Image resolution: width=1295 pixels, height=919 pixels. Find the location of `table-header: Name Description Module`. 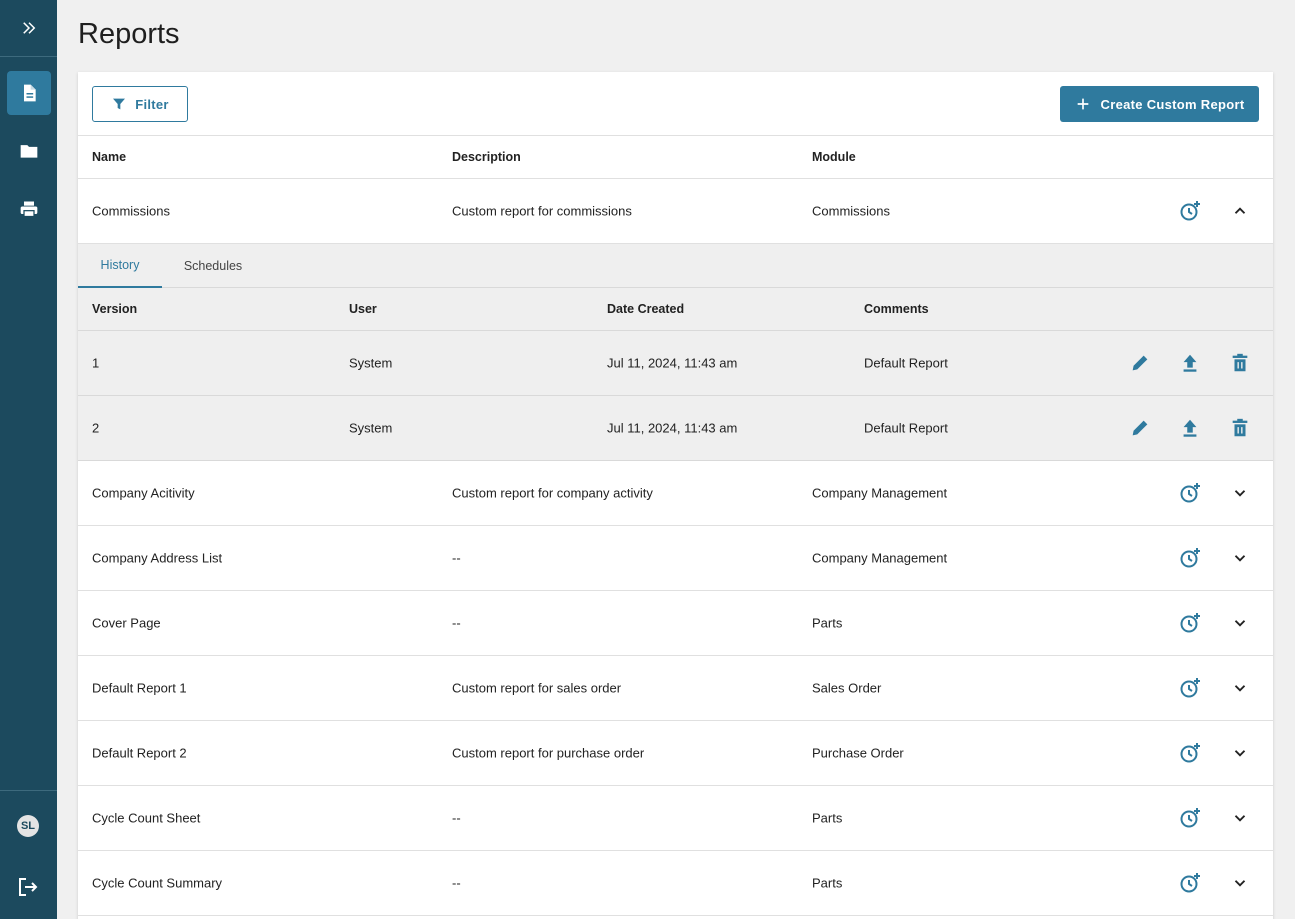

table-header: Name Description Module is located at coordinates (675, 157).